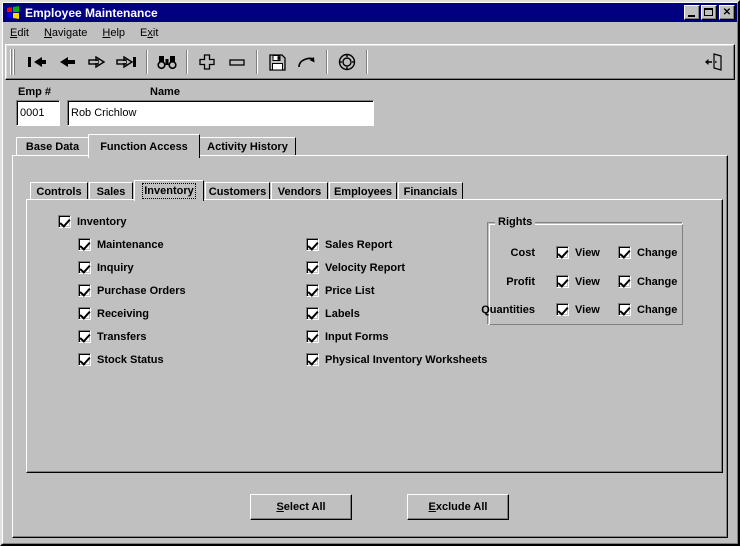 This screenshot has width=740, height=546. Describe the element at coordinates (92, 221) in the screenshot. I see `checkbox-inventory: Inventory` at that location.